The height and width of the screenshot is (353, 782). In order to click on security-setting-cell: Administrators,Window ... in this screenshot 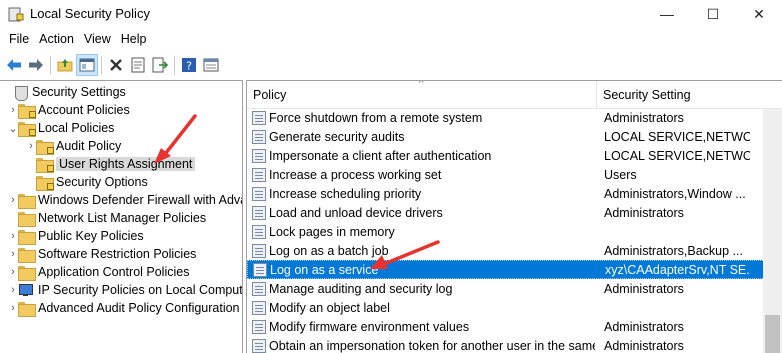, I will do `click(675, 193)`.